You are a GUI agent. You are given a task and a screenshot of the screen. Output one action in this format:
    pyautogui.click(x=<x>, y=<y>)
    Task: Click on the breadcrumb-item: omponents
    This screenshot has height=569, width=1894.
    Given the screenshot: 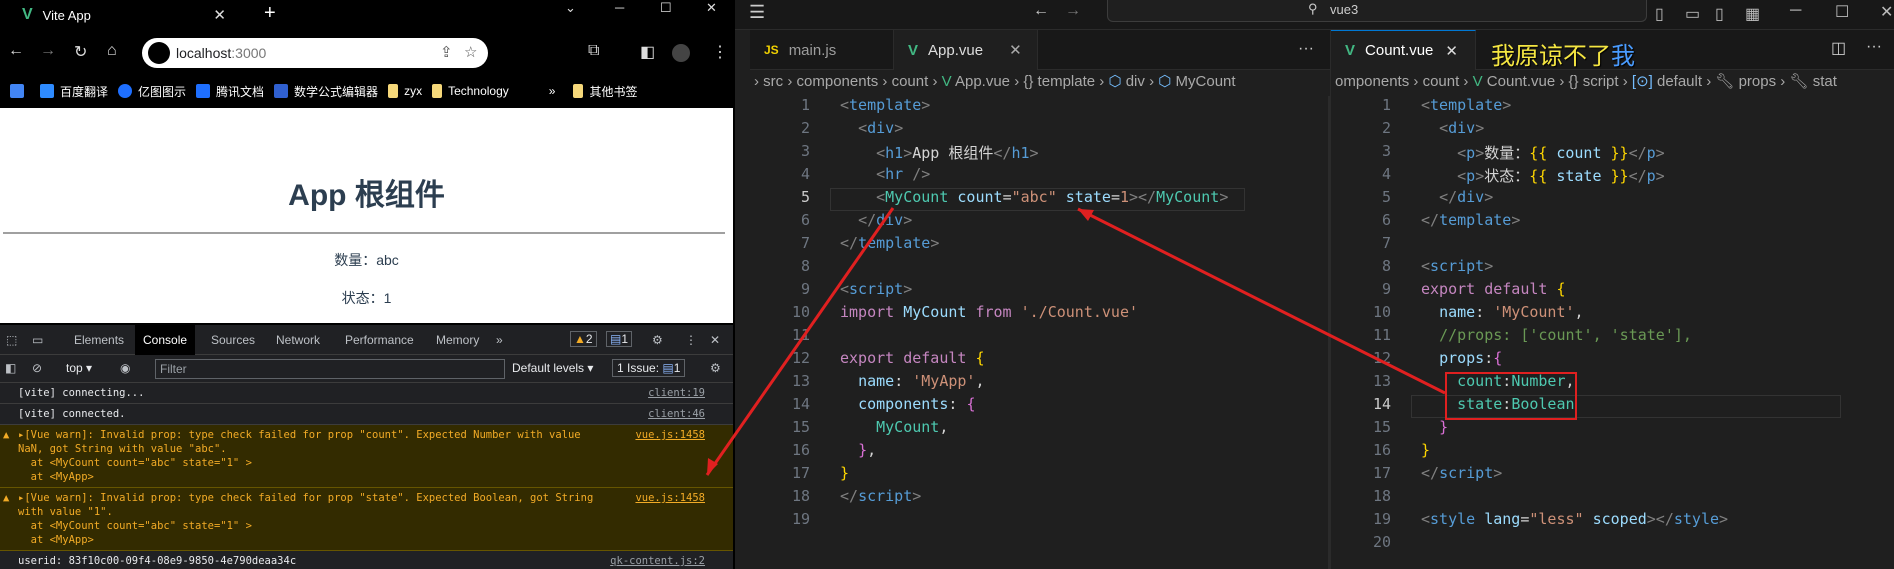 What is the action you would take?
    pyautogui.click(x=1372, y=81)
    